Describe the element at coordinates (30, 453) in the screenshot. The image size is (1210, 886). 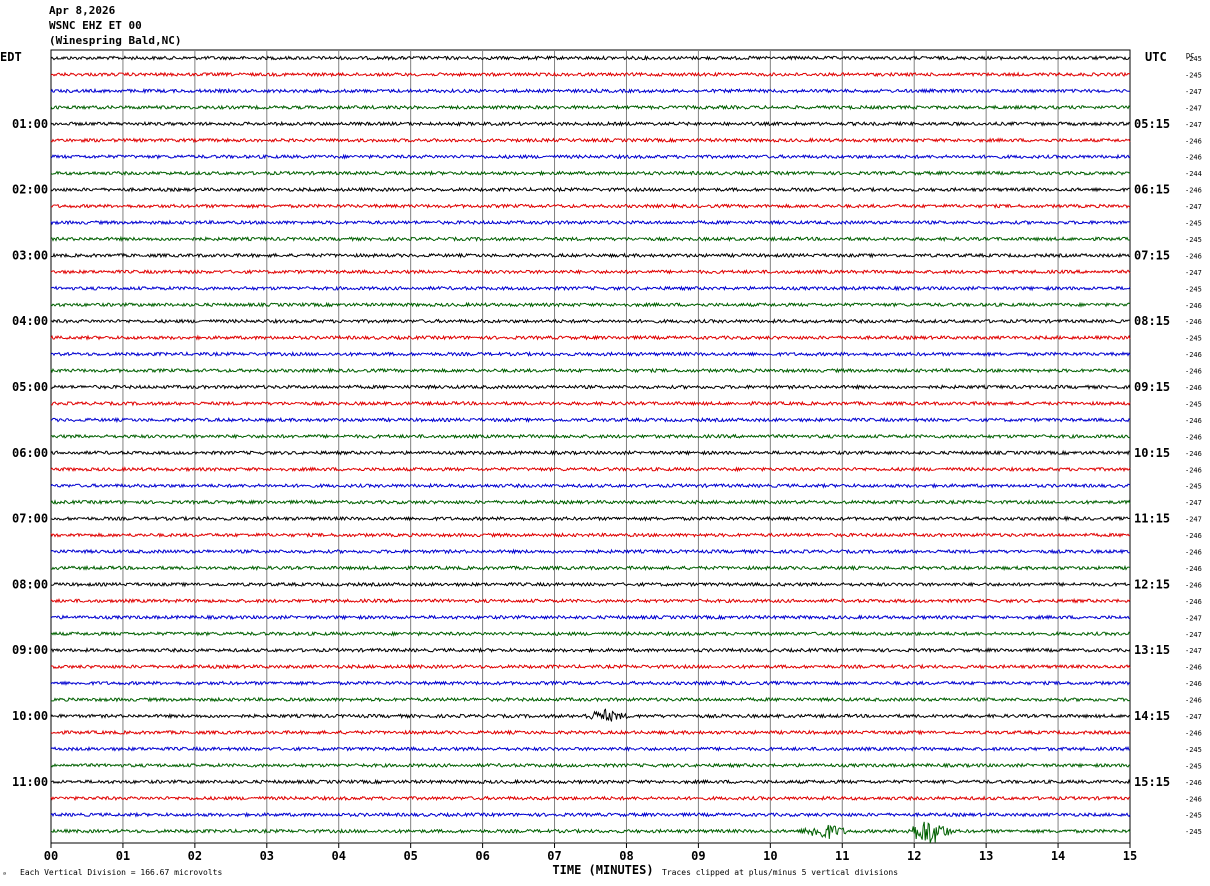
I see `edt-time-label: 06:00` at that location.